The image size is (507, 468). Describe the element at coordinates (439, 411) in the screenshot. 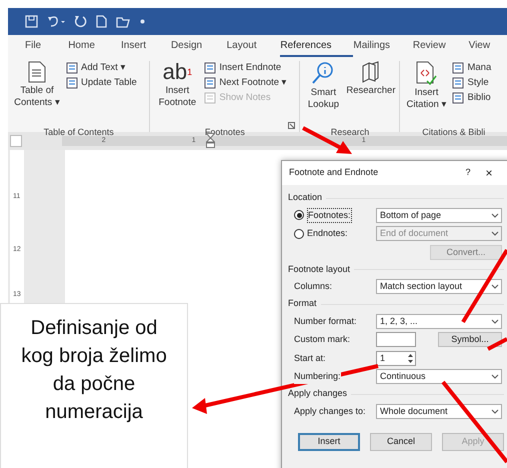

I see `dropdown: Whole document` at that location.